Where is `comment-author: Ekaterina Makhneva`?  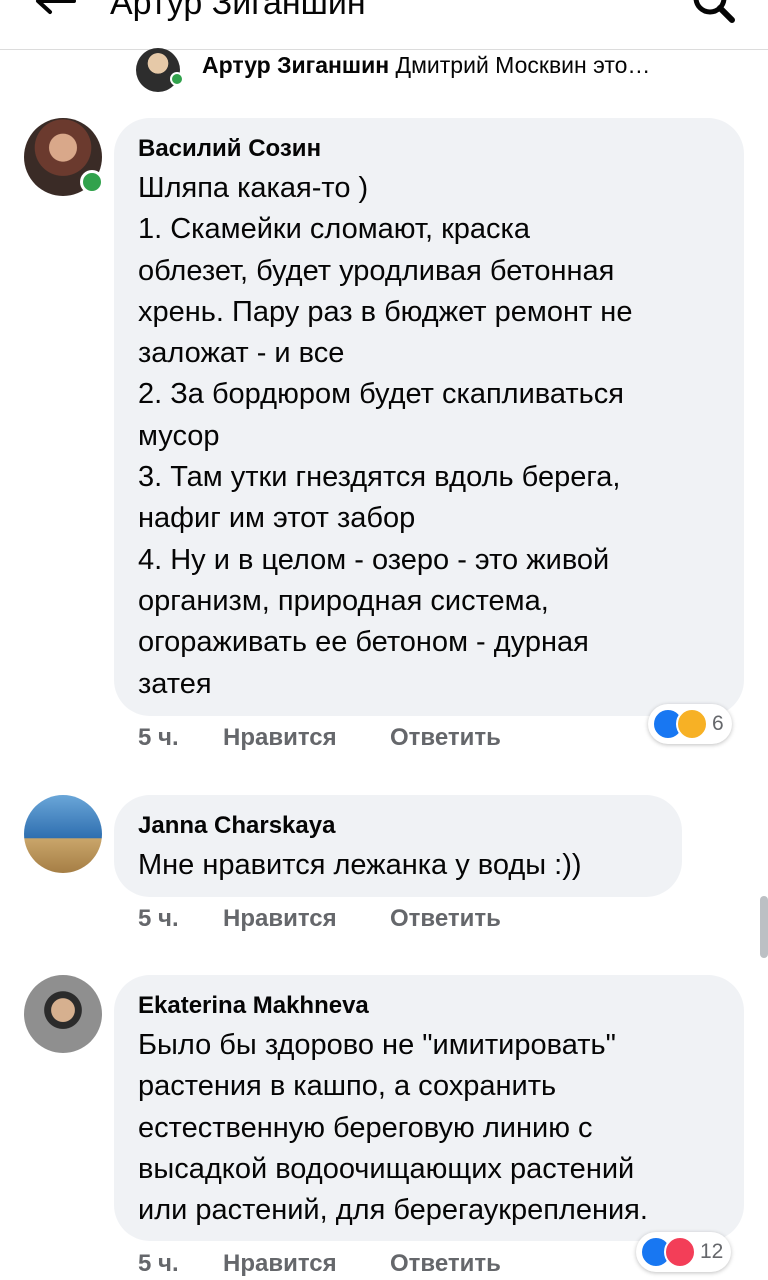 comment-author: Ekaterina Makhneva is located at coordinates (253, 1006).